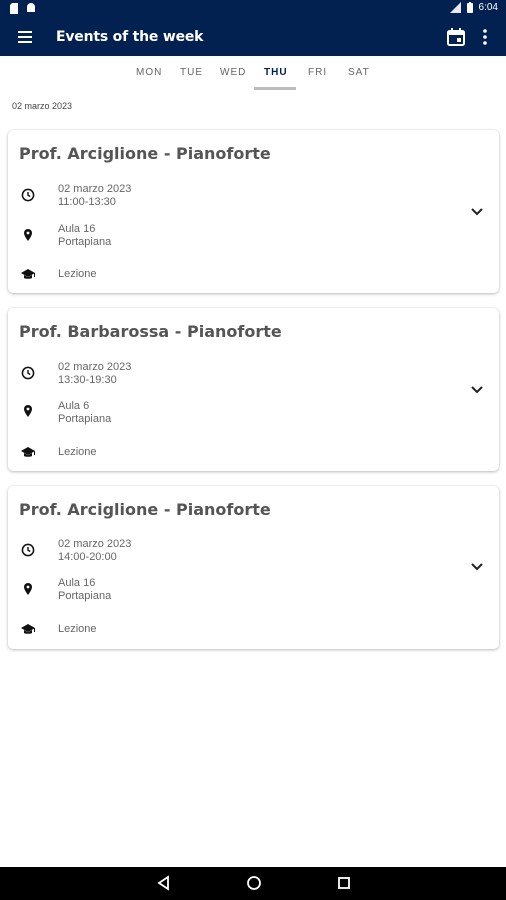 This screenshot has height=900, width=506. I want to click on event-time: 13:30-19:30, so click(87, 380).